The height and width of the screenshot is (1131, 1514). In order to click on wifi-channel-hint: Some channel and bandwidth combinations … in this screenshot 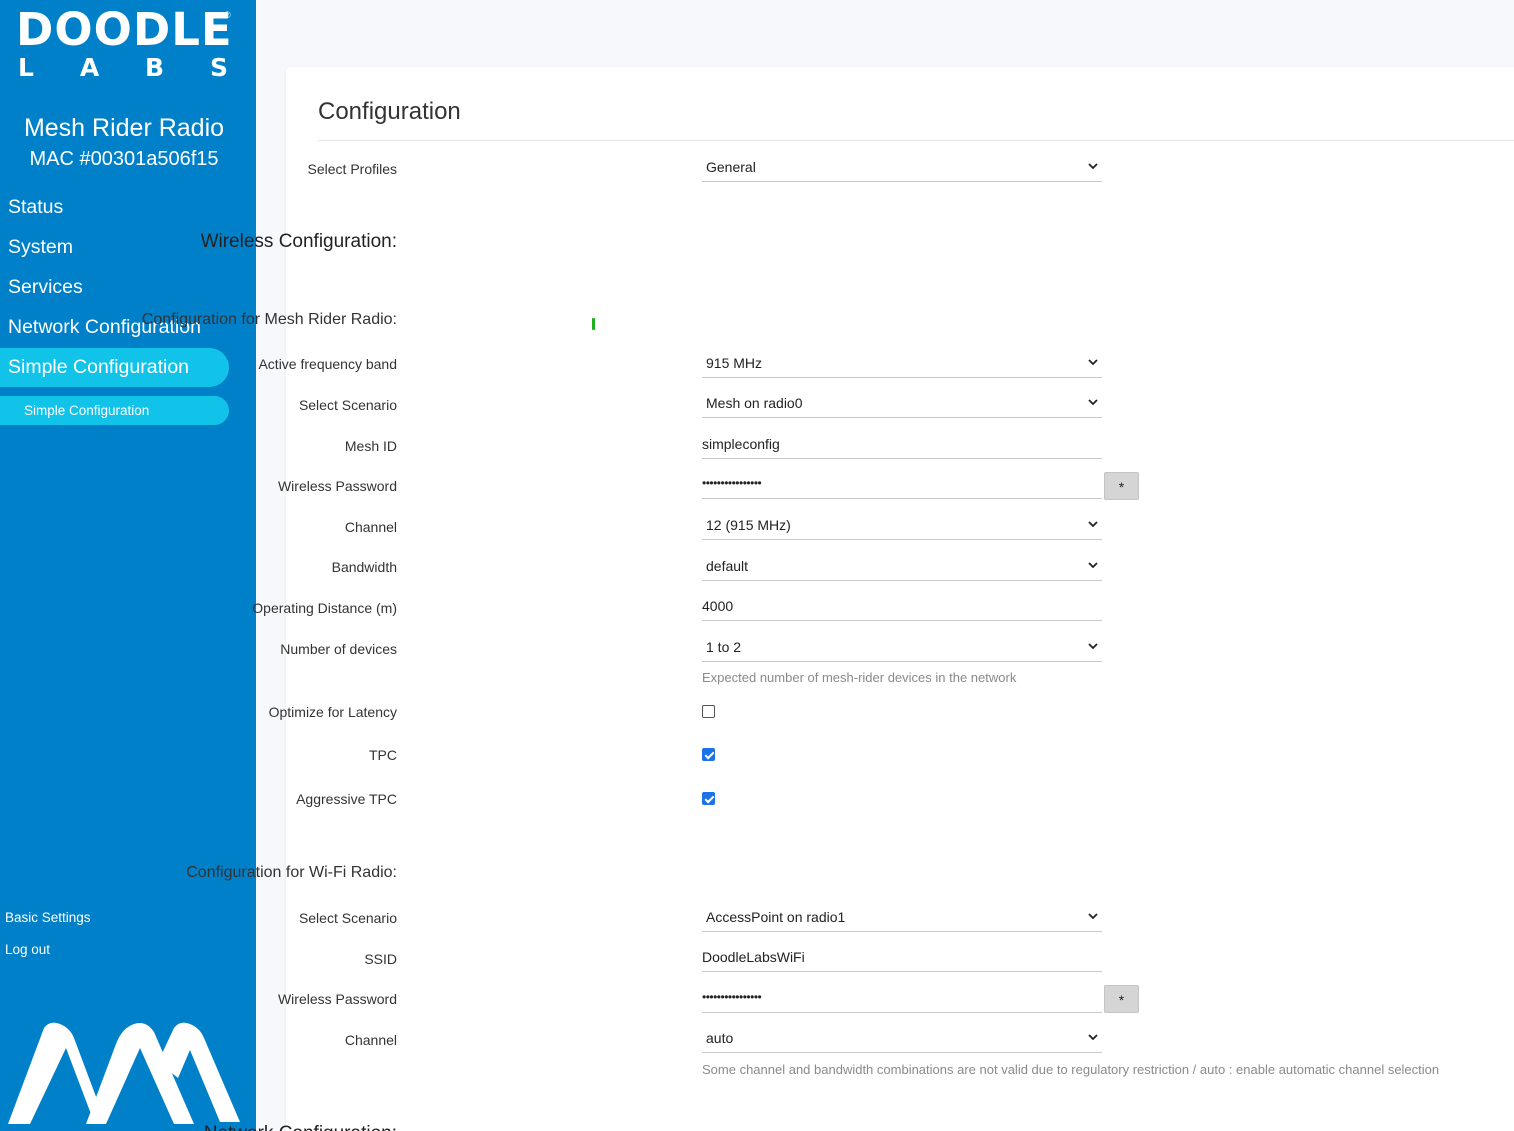, I will do `click(1071, 1069)`.